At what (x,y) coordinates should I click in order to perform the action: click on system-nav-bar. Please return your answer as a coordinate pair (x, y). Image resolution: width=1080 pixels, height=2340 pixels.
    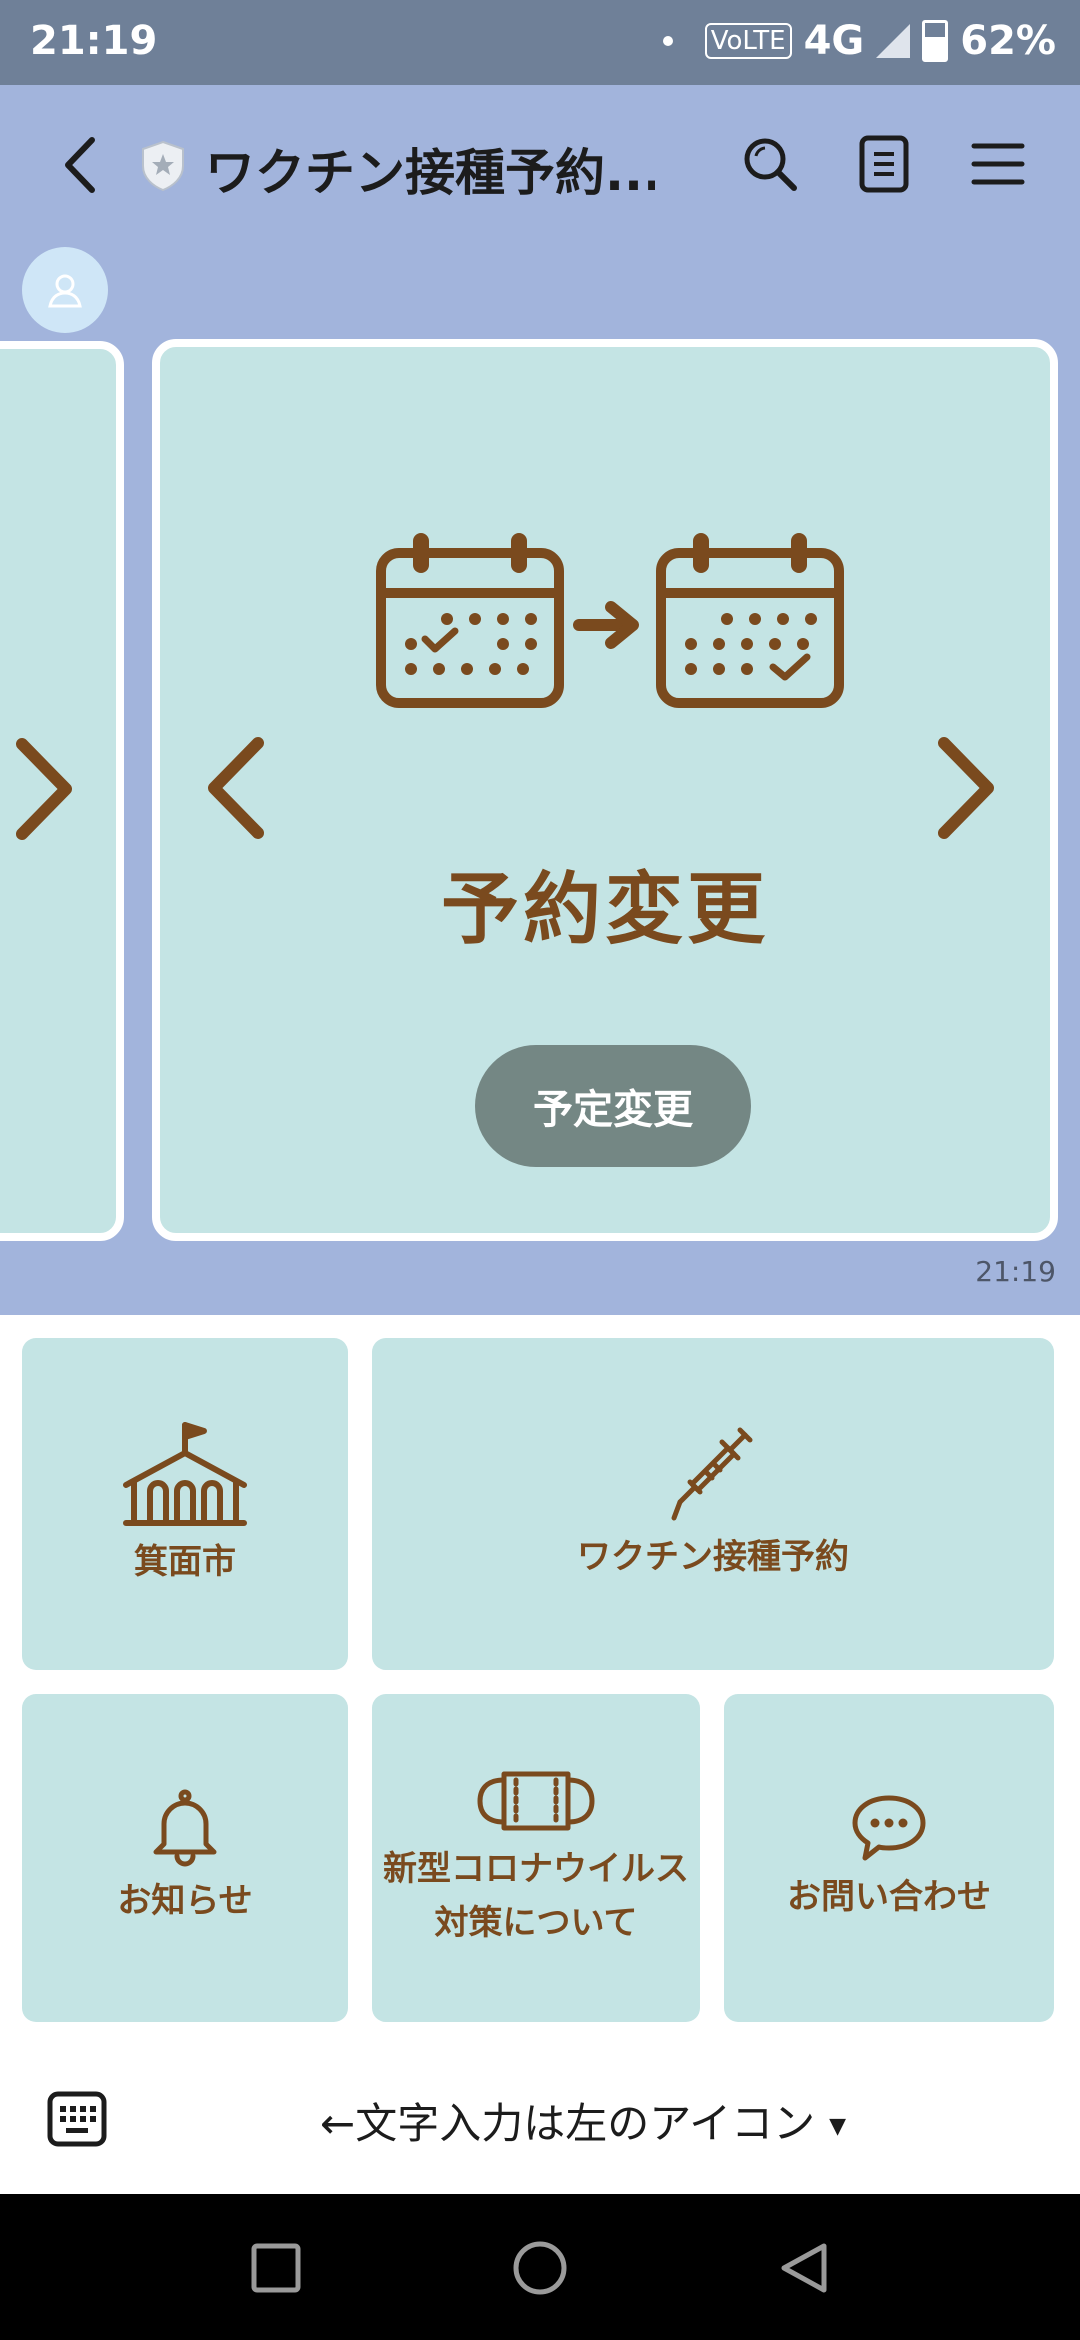
    Looking at the image, I should click on (540, 2267).